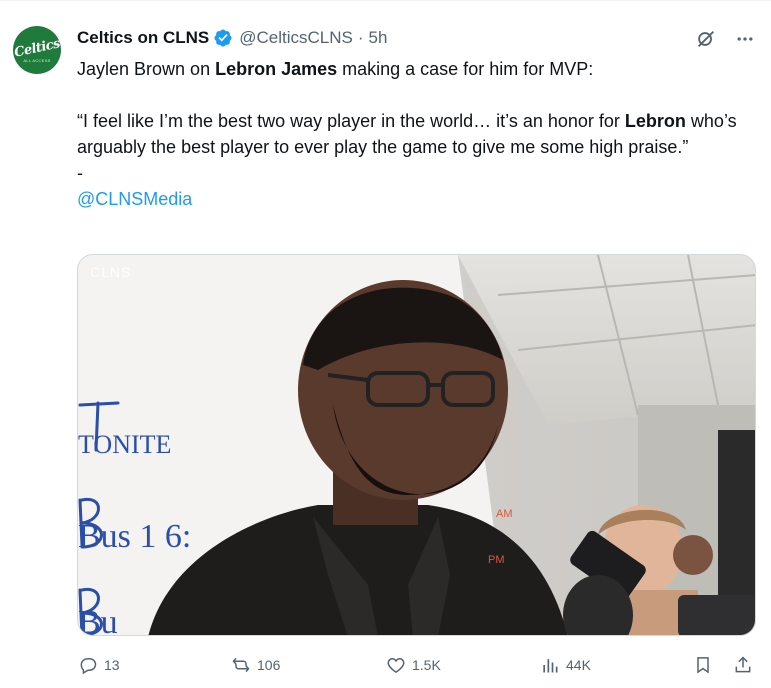 Image resolution: width=771 pixels, height=688 pixels. Describe the element at coordinates (98, 620) in the screenshot. I see `board-text-line-3: Bu` at that location.